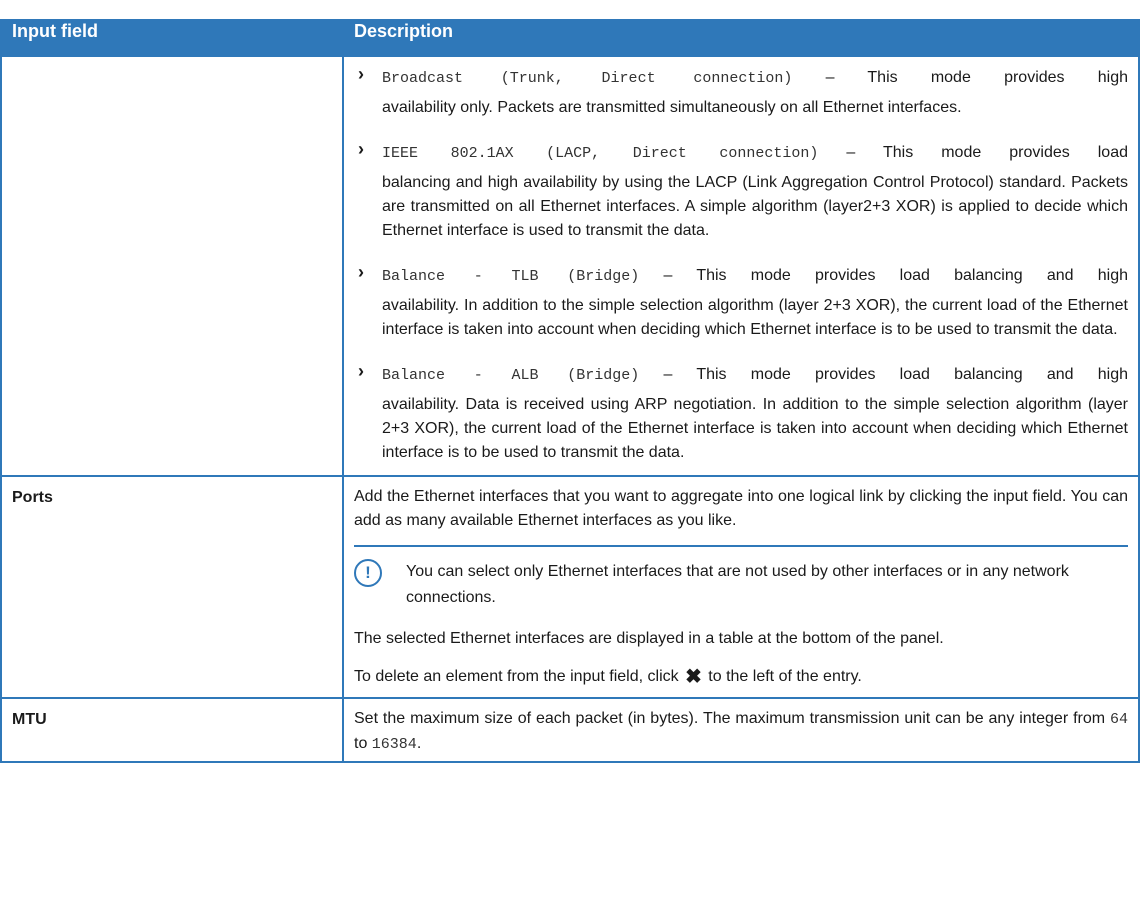 The width and height of the screenshot is (1144, 902). Describe the element at coordinates (741, 38) in the screenshot. I see `header-description: Description` at that location.